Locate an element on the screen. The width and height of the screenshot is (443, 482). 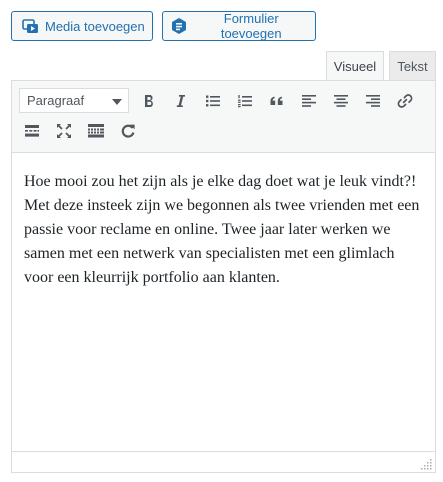
bold-icon is located at coordinates (149, 101).